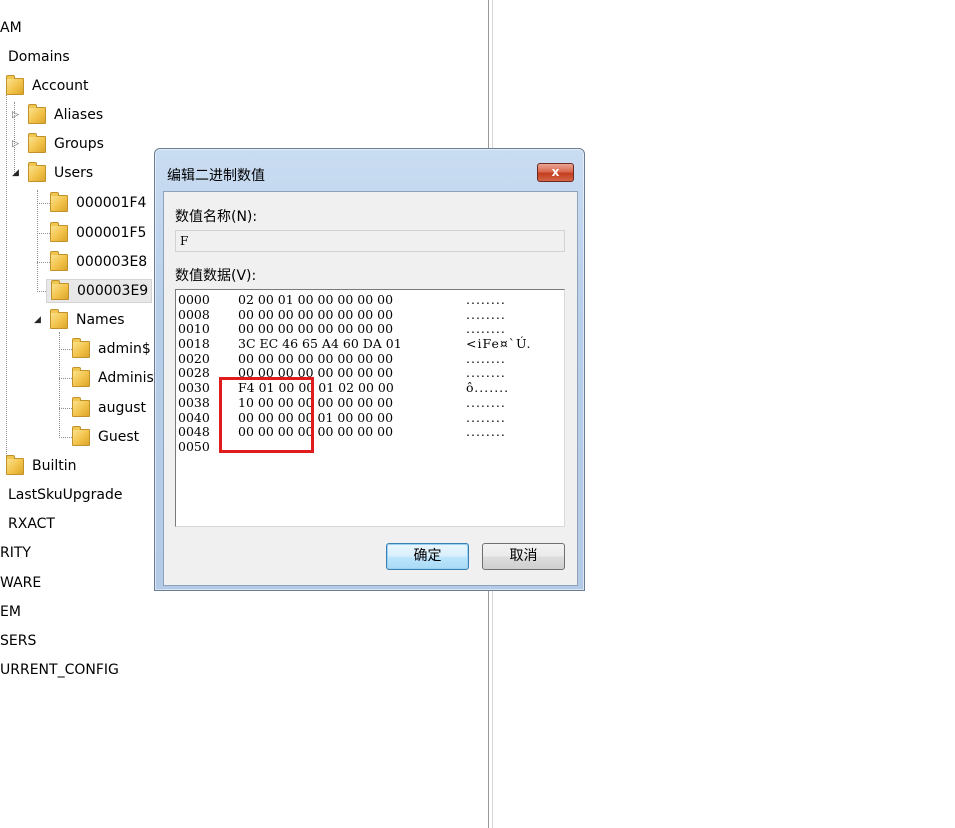 The width and height of the screenshot is (955, 828). Describe the element at coordinates (216, 176) in the screenshot. I see `dialog-title: 编辑二进制数值` at that location.